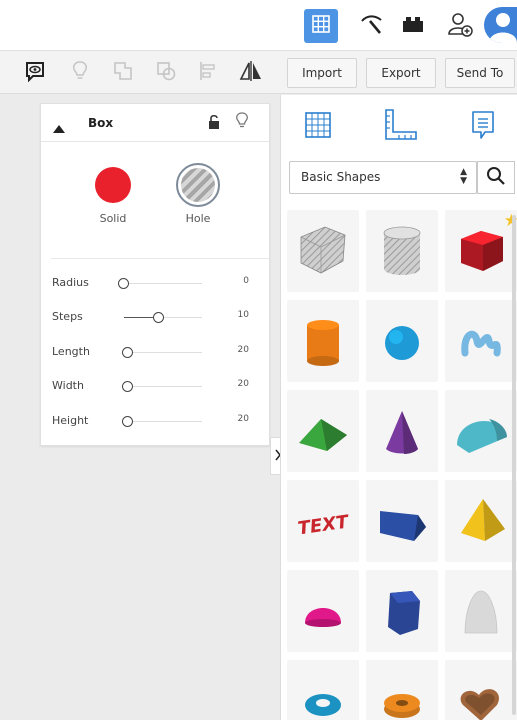  What do you see at coordinates (323, 435) in the screenshot?
I see `roof-shape-icon` at bounding box center [323, 435].